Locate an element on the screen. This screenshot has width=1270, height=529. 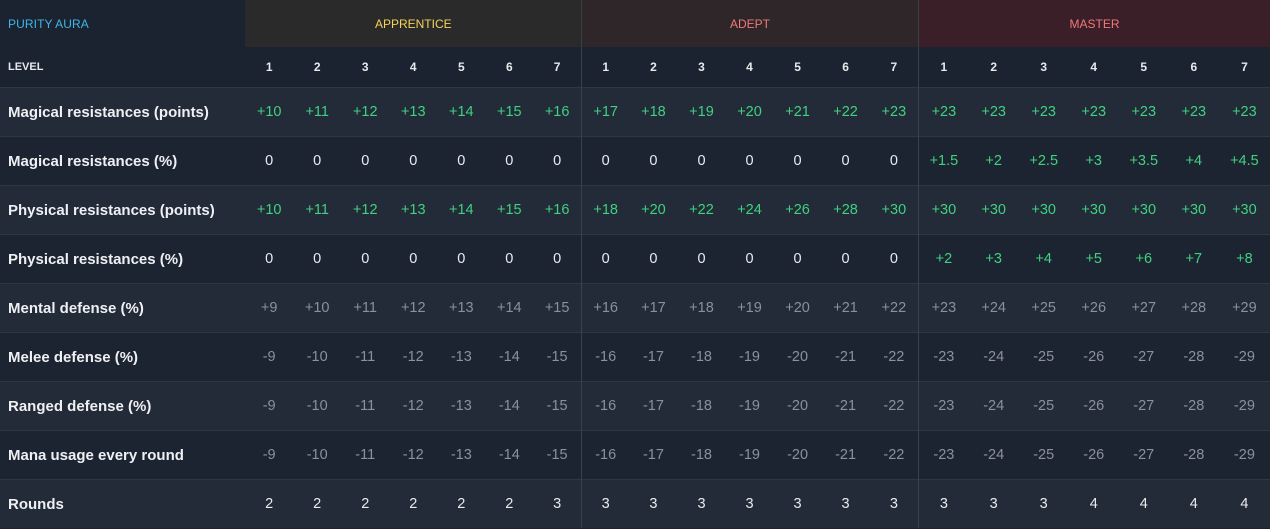
table-cell: +5 is located at coordinates (1093, 259).